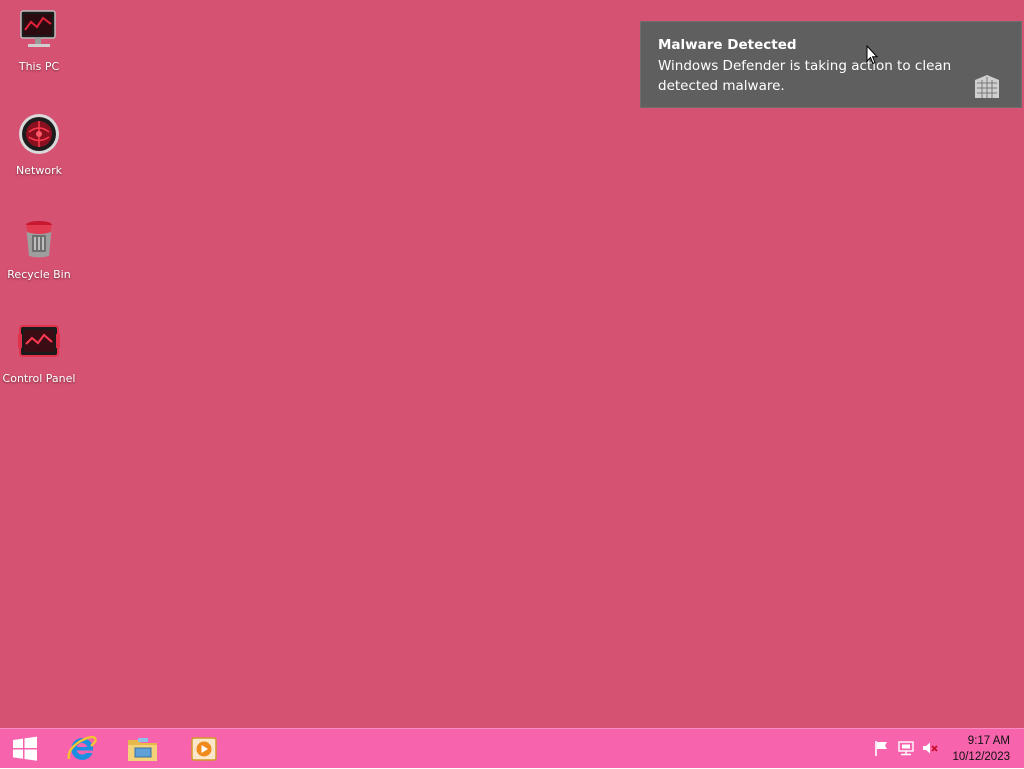 The width and height of the screenshot is (1024, 769). I want to click on desktop-icon-recycle-bin: Recycle Bin, so click(39, 248).